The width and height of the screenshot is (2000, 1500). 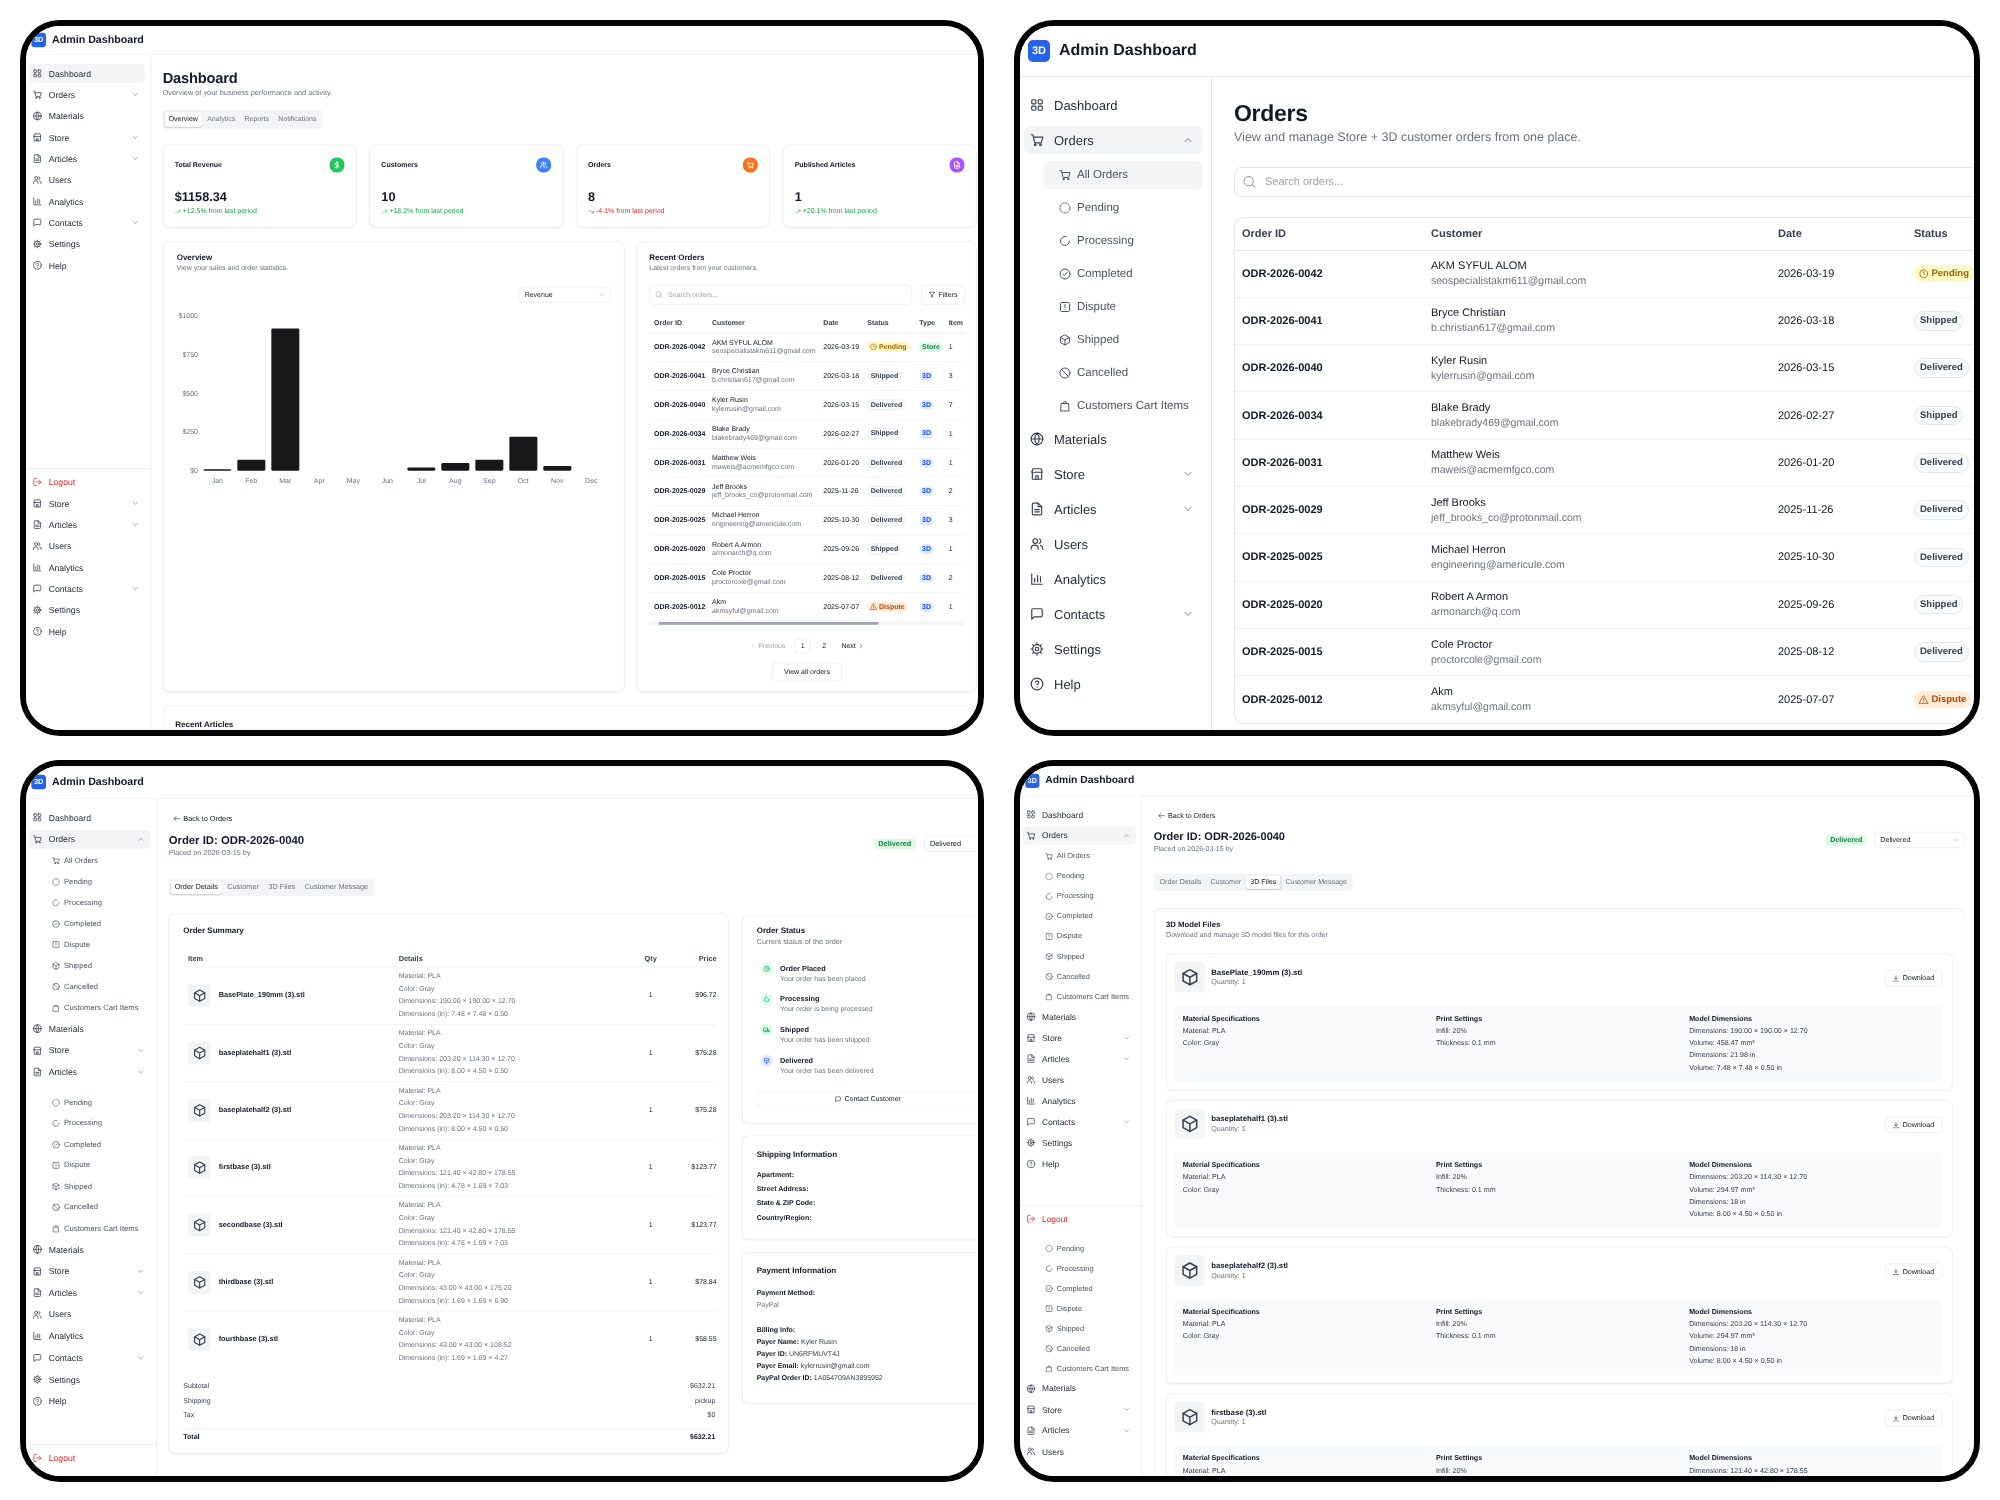 What do you see at coordinates (1271, 113) in the screenshot?
I see `page-title: Orders` at bounding box center [1271, 113].